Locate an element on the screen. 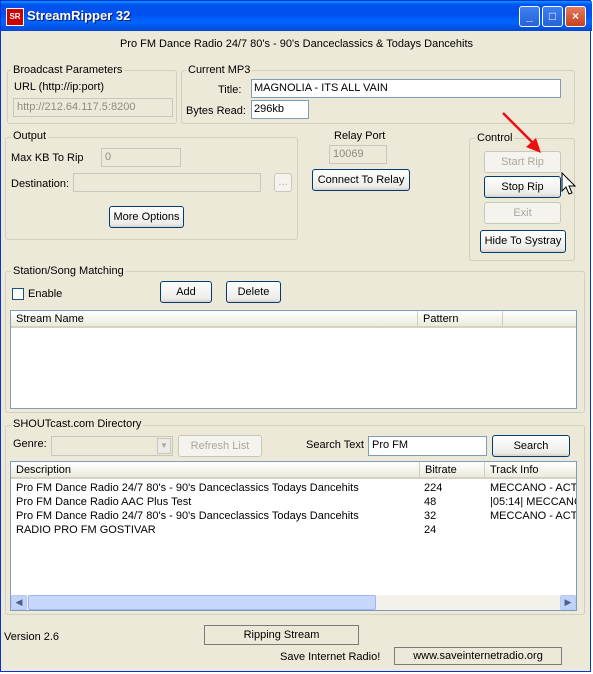 This screenshot has height=674, width=593. result-bitrate: 224 is located at coordinates (433, 488).